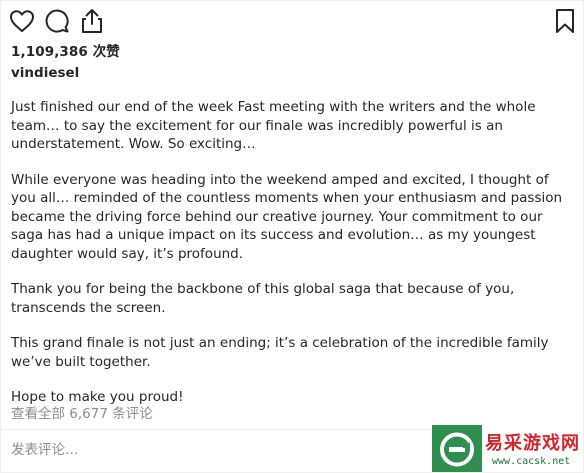  Describe the element at coordinates (216, 450) in the screenshot. I see `comment-input` at that location.